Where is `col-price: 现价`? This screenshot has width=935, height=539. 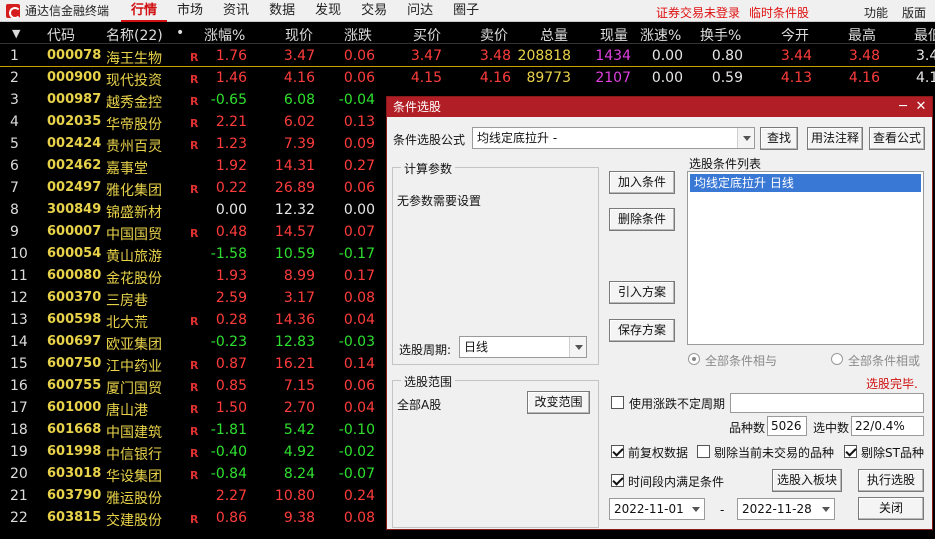
col-price: 现价 is located at coordinates (299, 35).